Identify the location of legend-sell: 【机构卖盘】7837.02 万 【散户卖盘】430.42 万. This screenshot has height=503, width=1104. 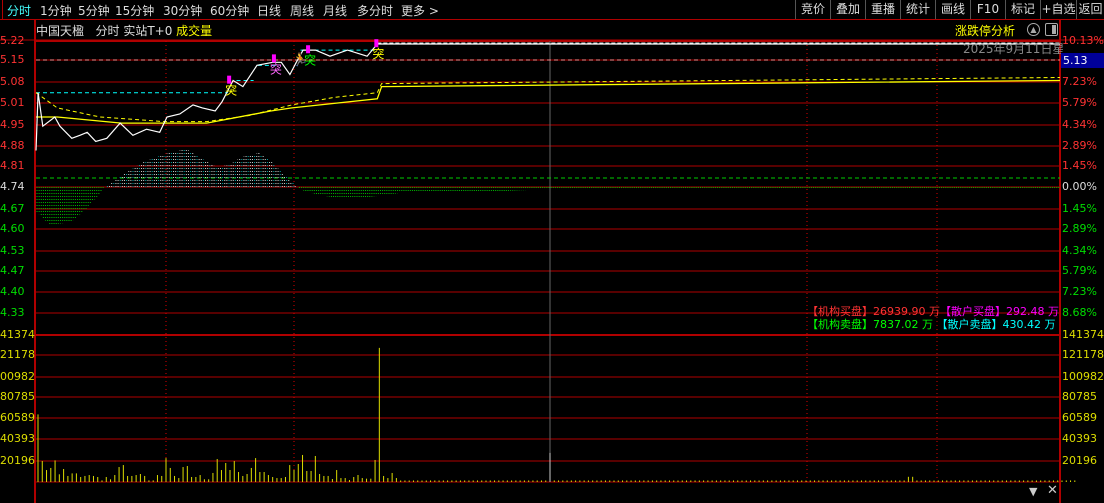
(931, 324).